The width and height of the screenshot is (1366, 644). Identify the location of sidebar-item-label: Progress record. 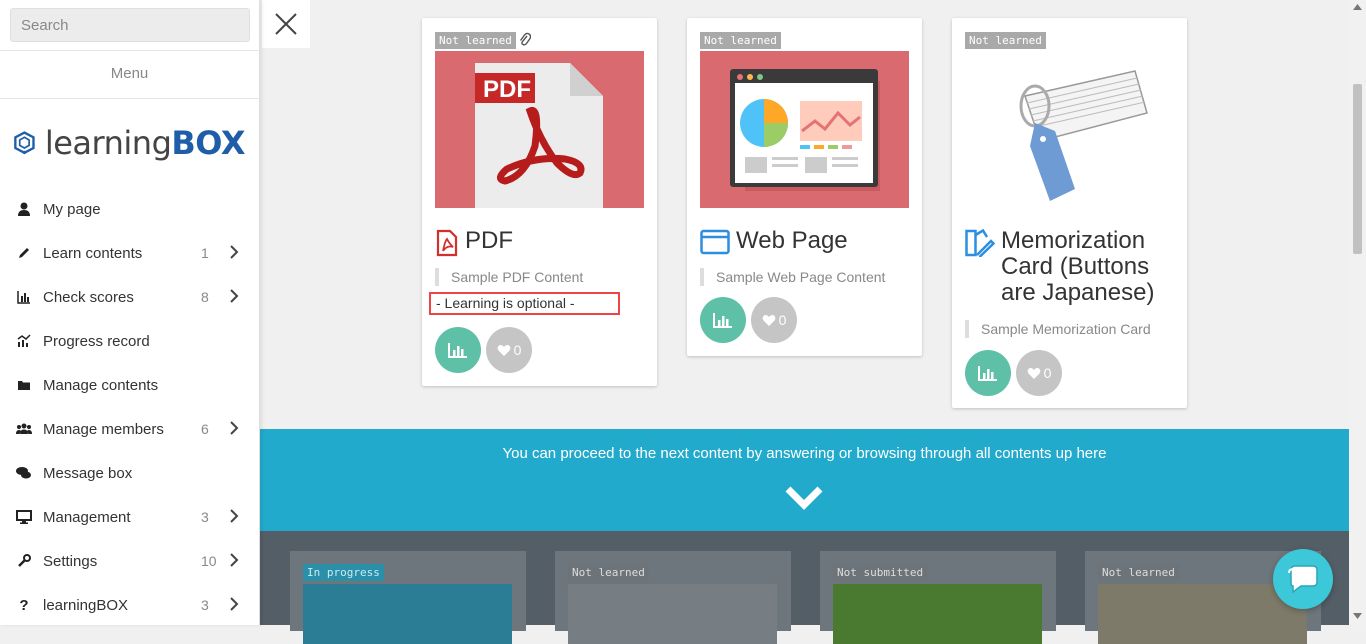
(96, 341).